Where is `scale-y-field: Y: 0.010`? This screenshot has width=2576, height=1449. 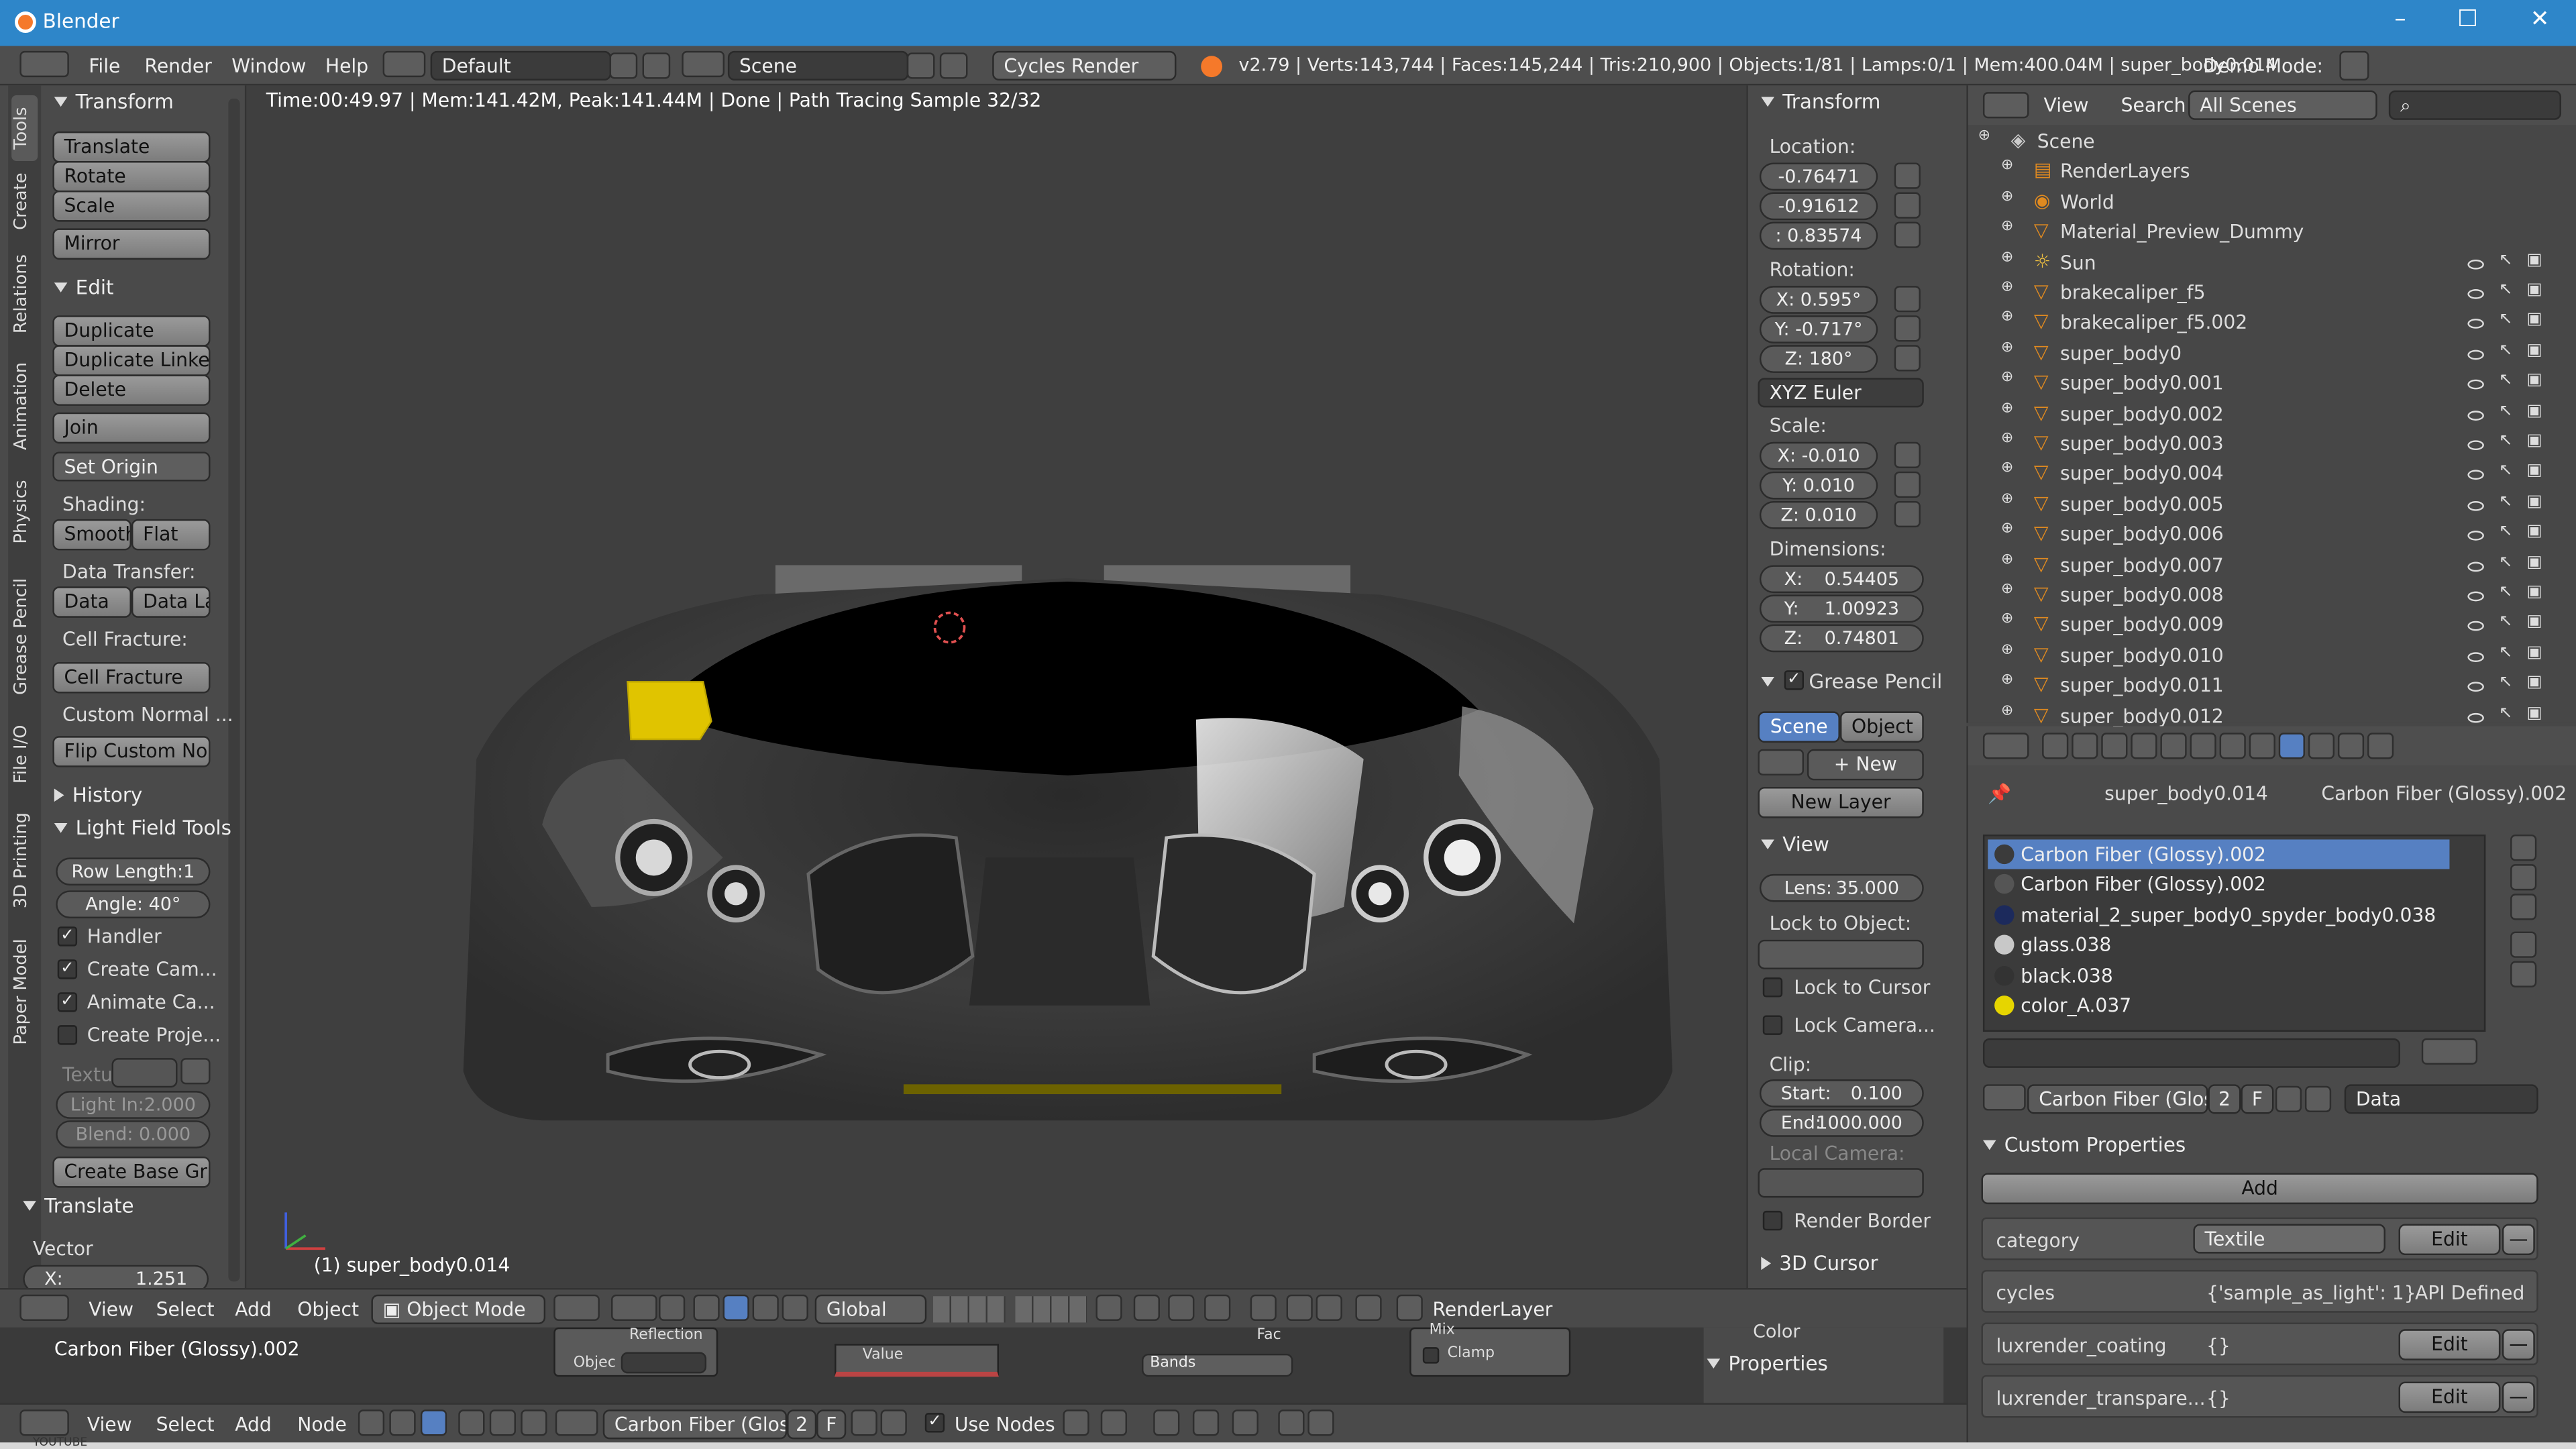 scale-y-field: Y: 0.010 is located at coordinates (1818, 485).